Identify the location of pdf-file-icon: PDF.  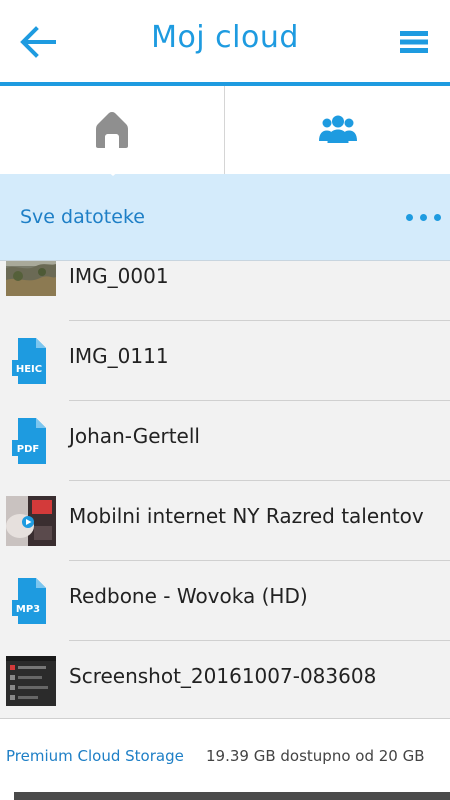
(29, 441).